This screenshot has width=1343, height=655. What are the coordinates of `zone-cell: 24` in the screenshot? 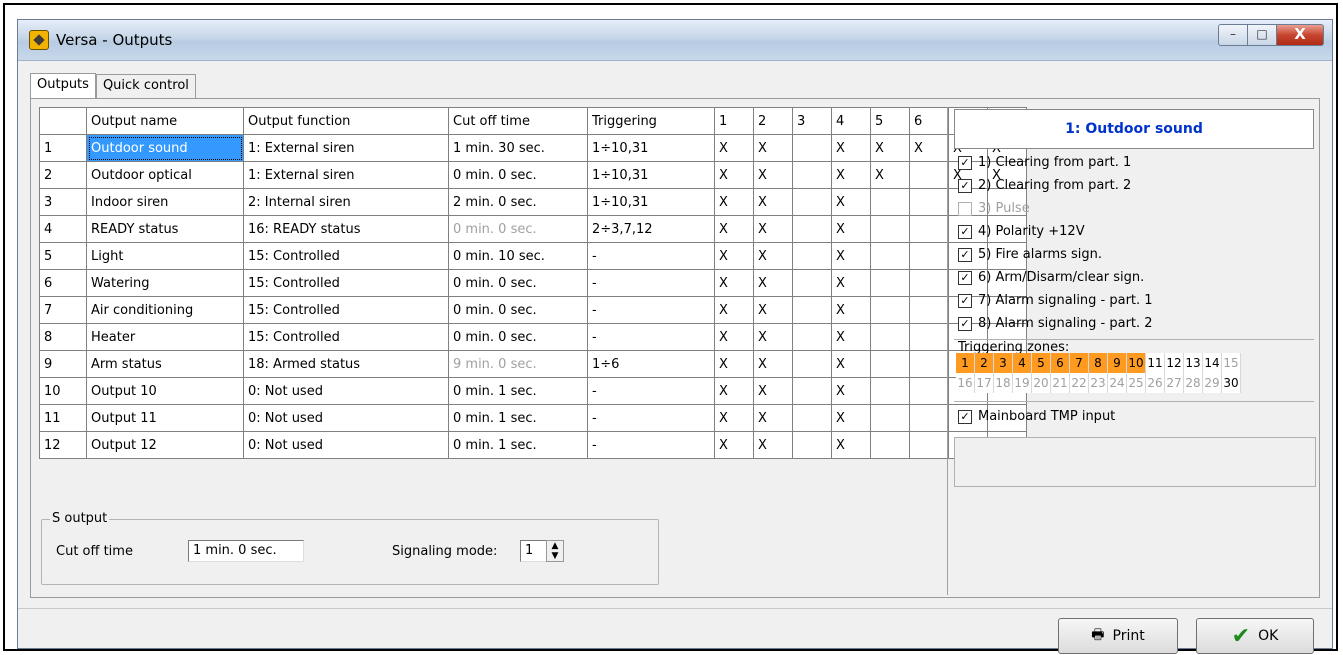 It's located at (1117, 383).